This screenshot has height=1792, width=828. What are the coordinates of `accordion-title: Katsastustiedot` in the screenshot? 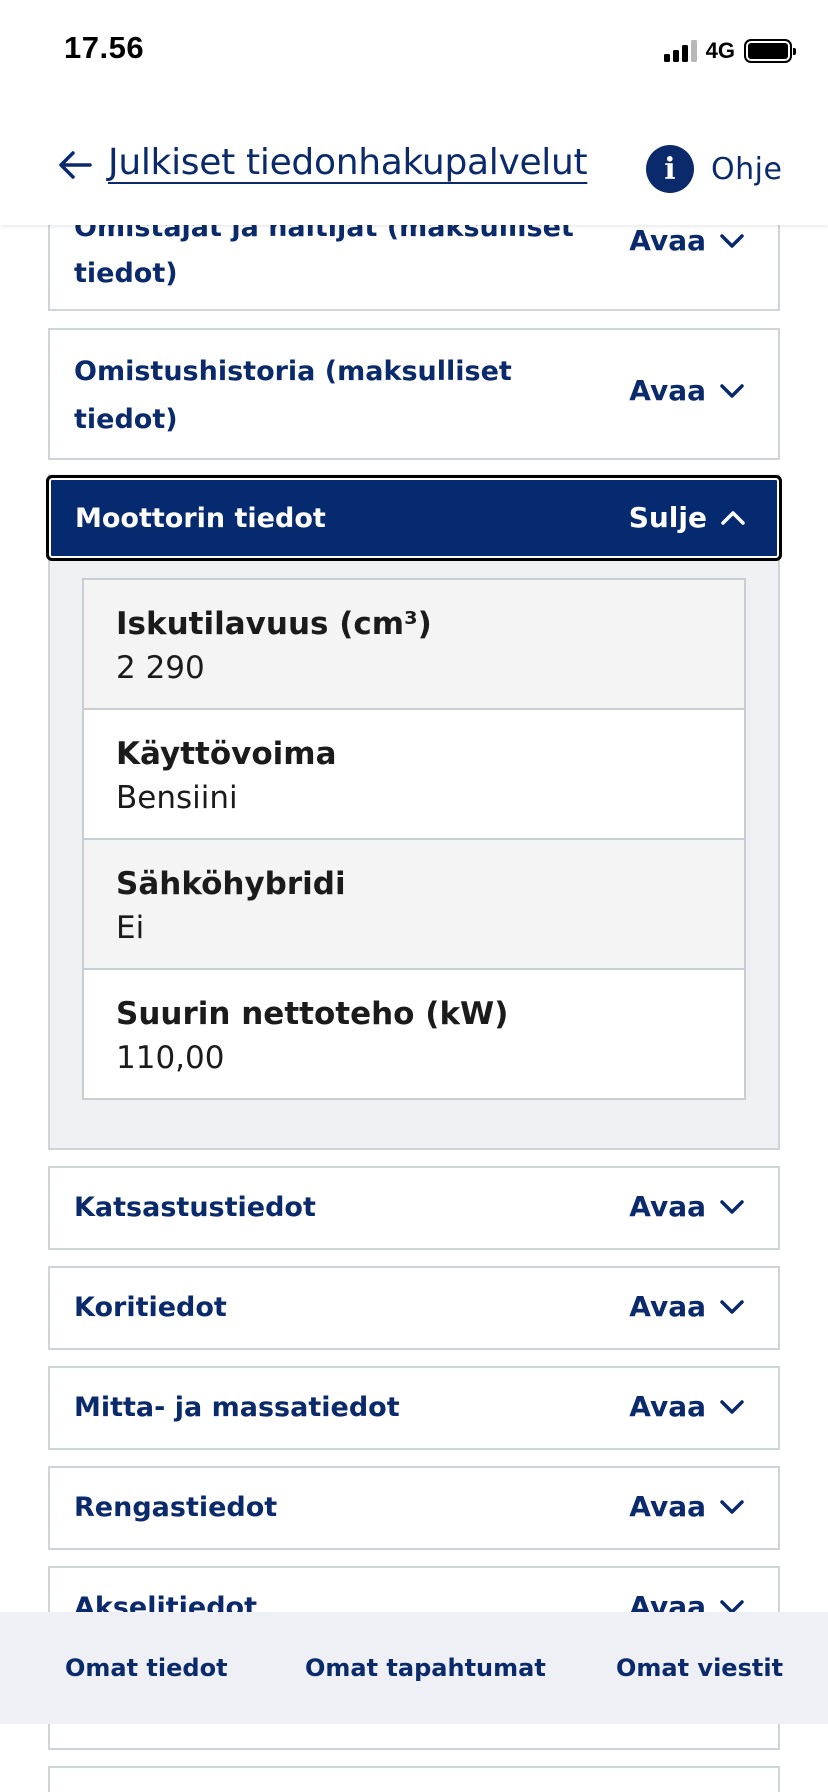 It's located at (195, 1207).